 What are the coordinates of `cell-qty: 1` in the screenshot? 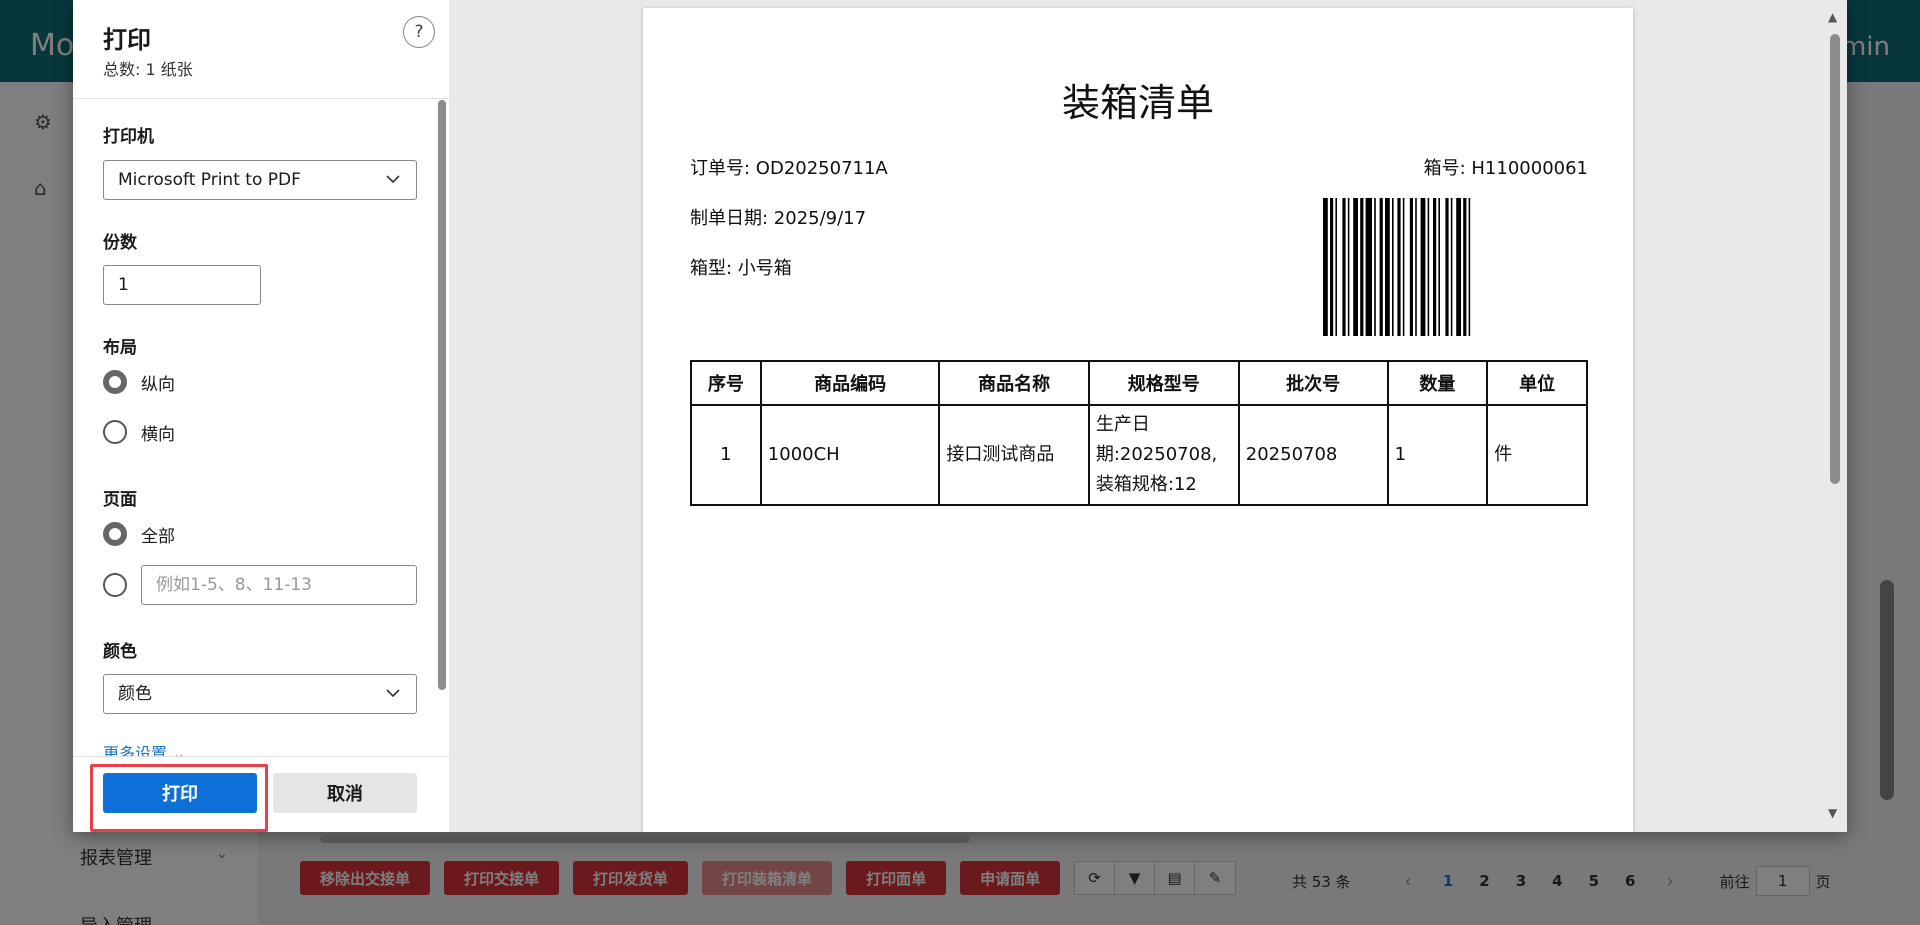 It's located at (1437, 455).